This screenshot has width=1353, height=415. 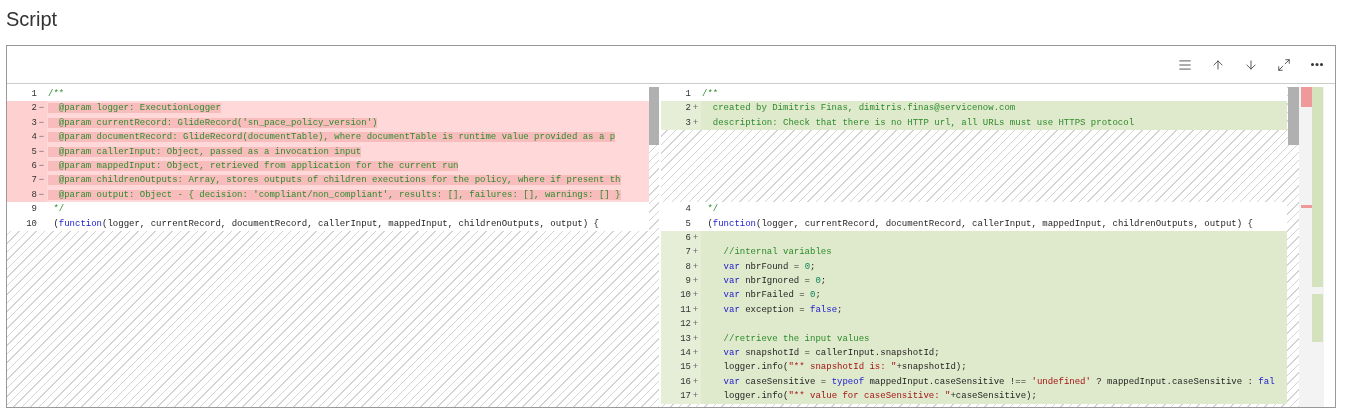 What do you see at coordinates (1284, 64) in the screenshot?
I see `expand-icon` at bounding box center [1284, 64].